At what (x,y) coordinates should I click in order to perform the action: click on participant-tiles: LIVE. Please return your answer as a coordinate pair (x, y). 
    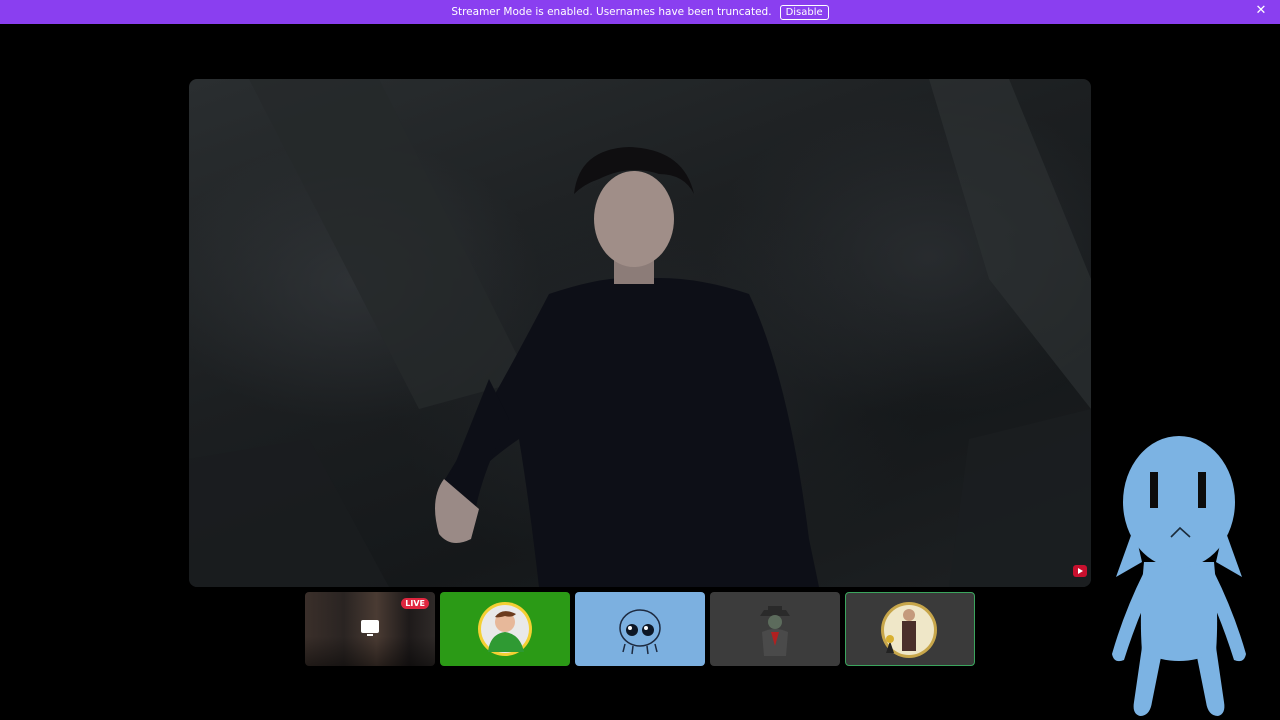
    Looking at the image, I should click on (640, 629).